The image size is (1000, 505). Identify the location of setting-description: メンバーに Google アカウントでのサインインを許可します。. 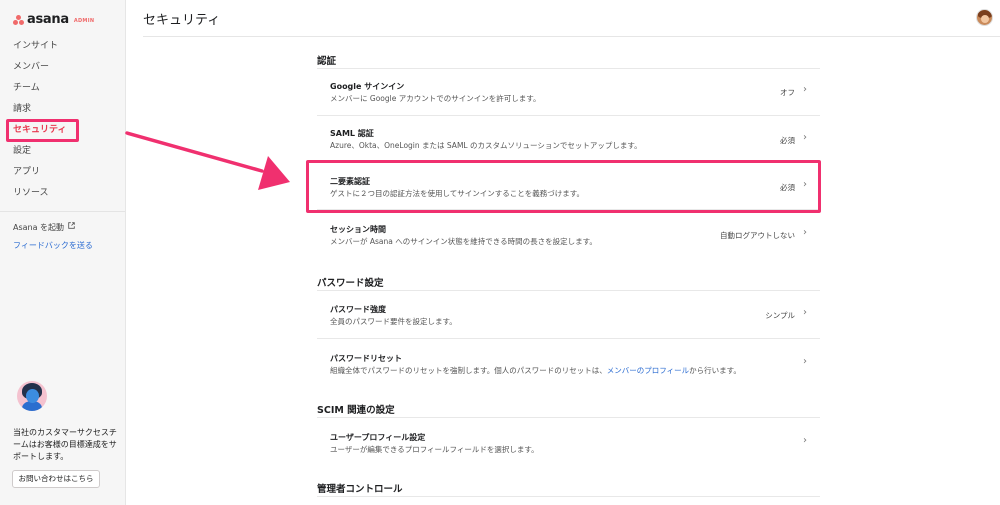
(435, 98).